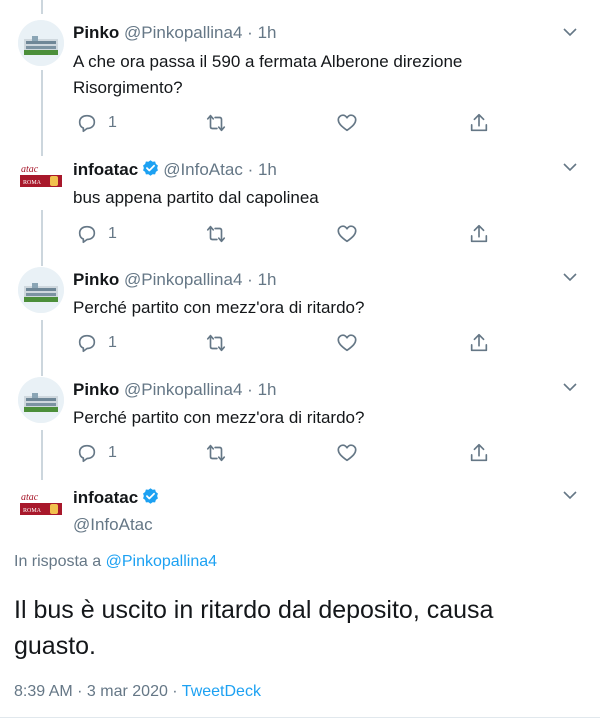  I want to click on reply-context: In risposta a @Pinkopallina4, so click(115, 562).